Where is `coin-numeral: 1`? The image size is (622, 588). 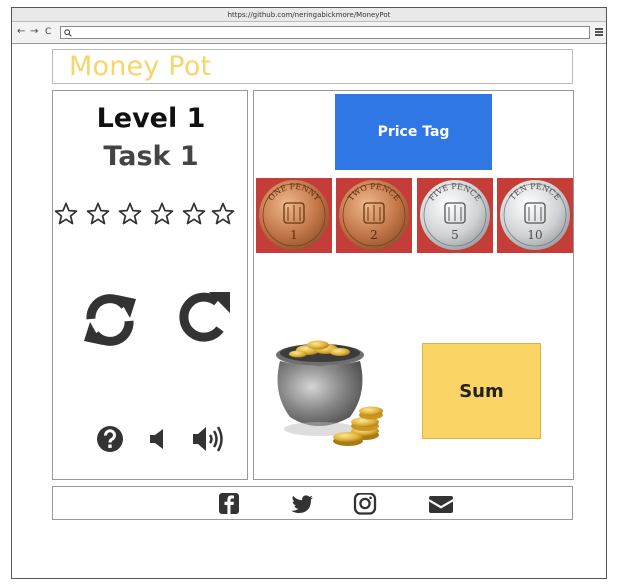 coin-numeral: 1 is located at coordinates (294, 235).